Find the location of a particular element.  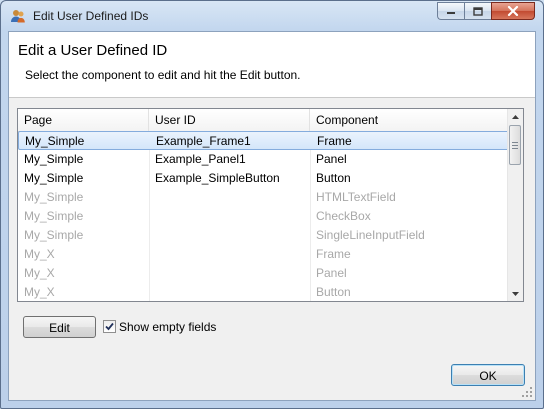

cell-user-id: Example_Frame1 is located at coordinates (203, 141).